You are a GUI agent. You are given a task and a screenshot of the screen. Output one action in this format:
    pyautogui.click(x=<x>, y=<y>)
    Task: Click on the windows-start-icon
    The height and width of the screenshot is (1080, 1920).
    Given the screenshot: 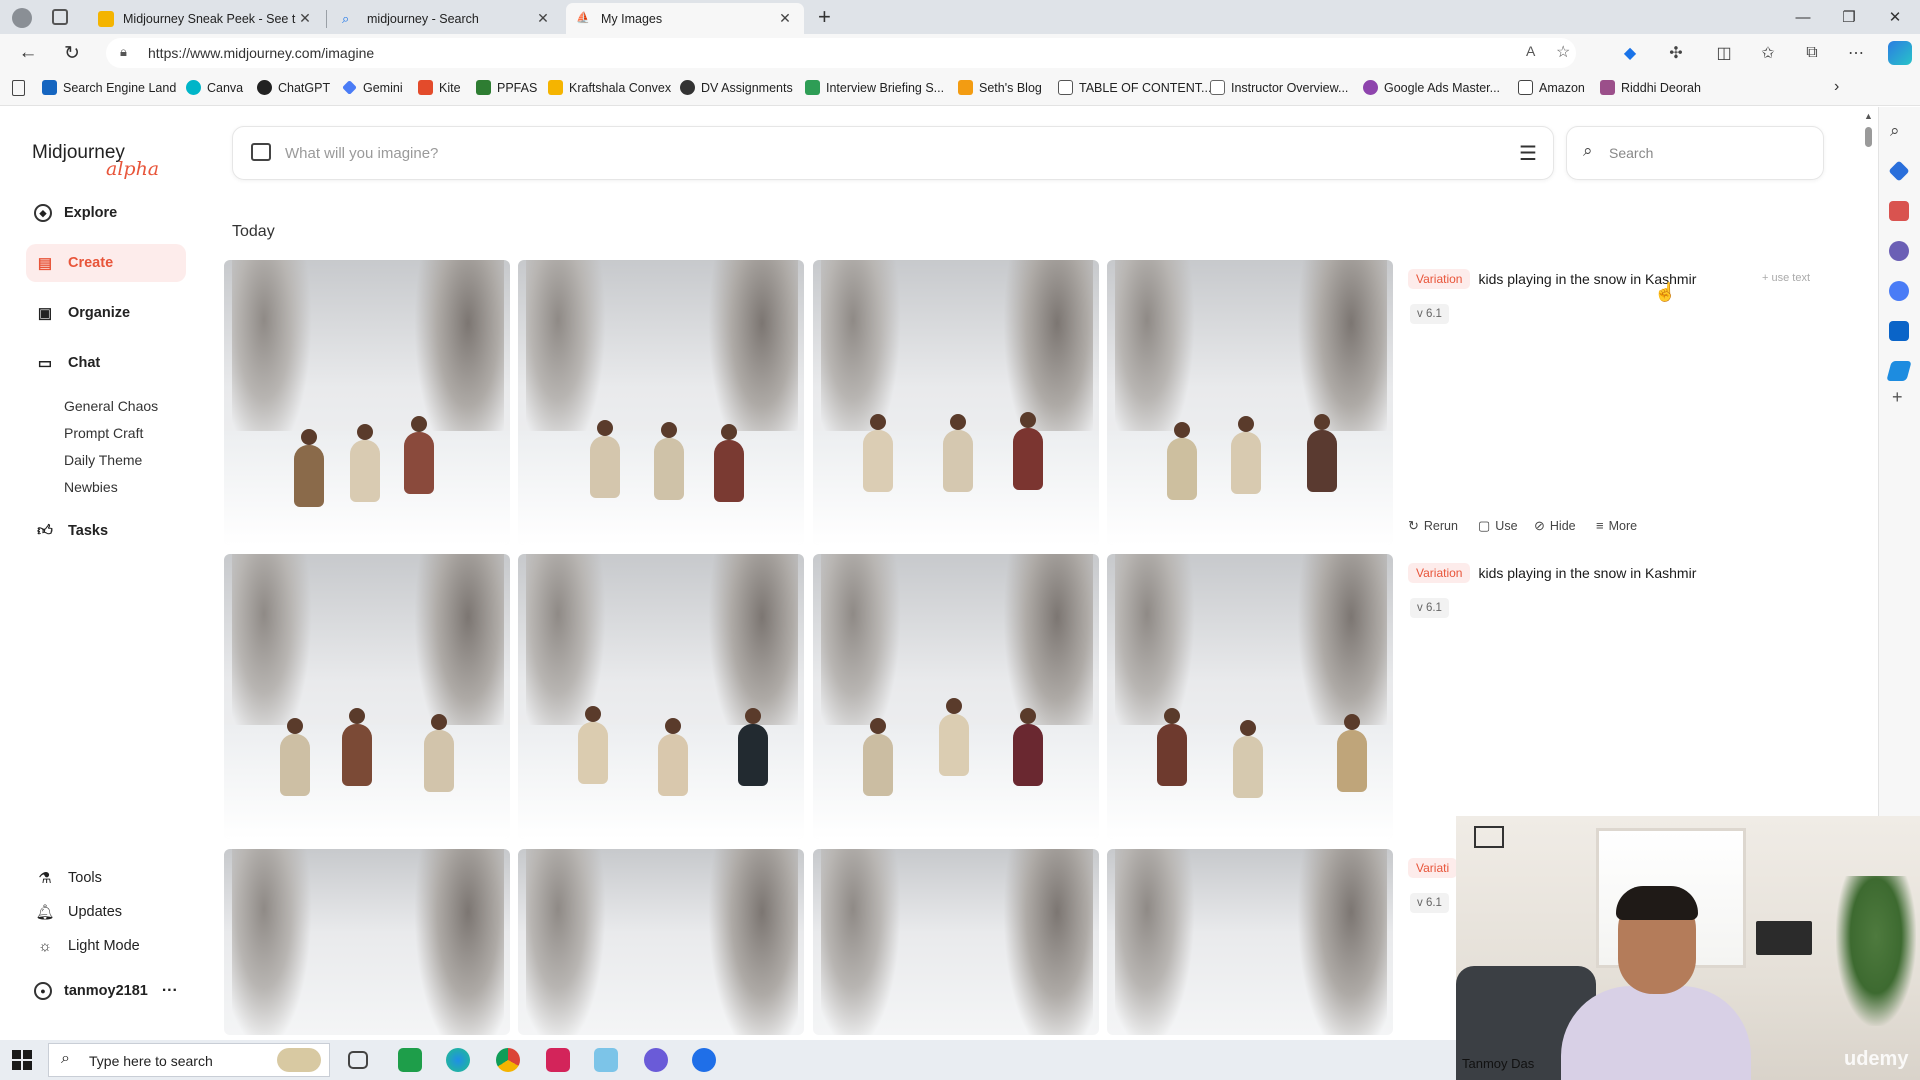 What is the action you would take?
    pyautogui.click(x=22, y=1060)
    